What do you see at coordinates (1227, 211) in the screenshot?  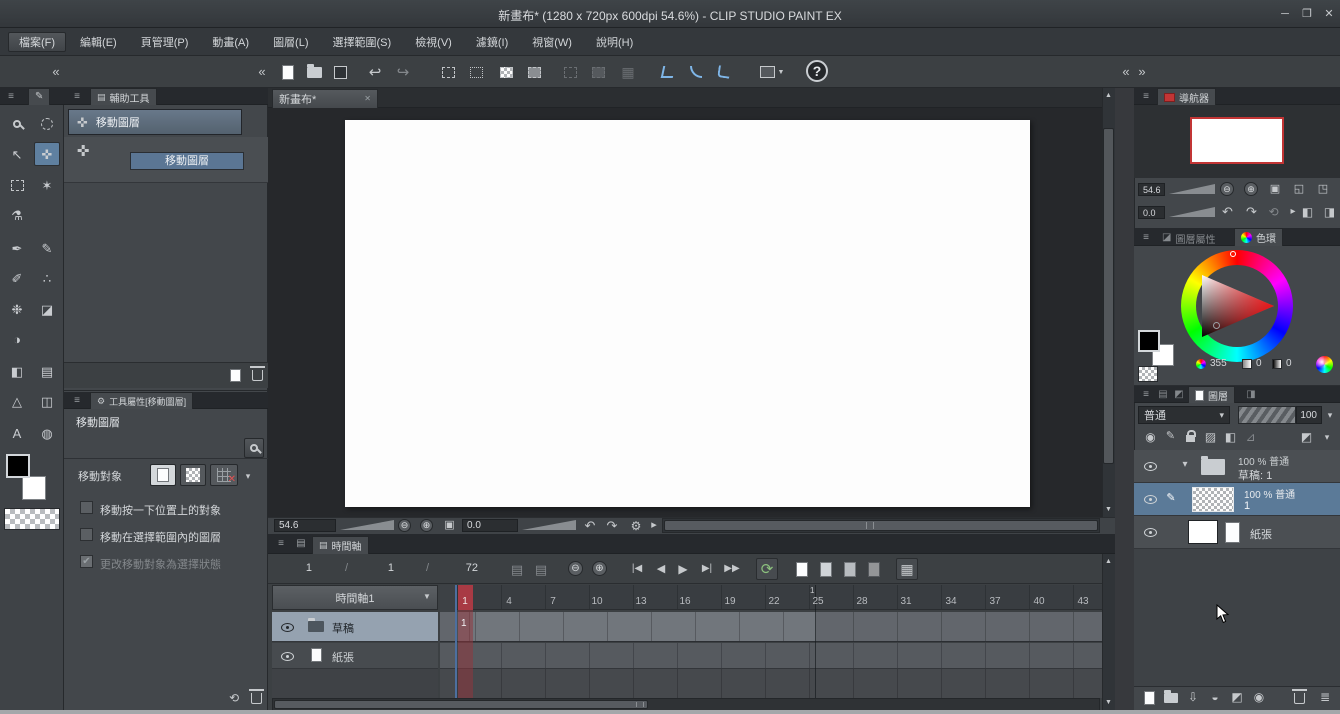 I see `navigator-rotate-left-icon: ↶` at bounding box center [1227, 211].